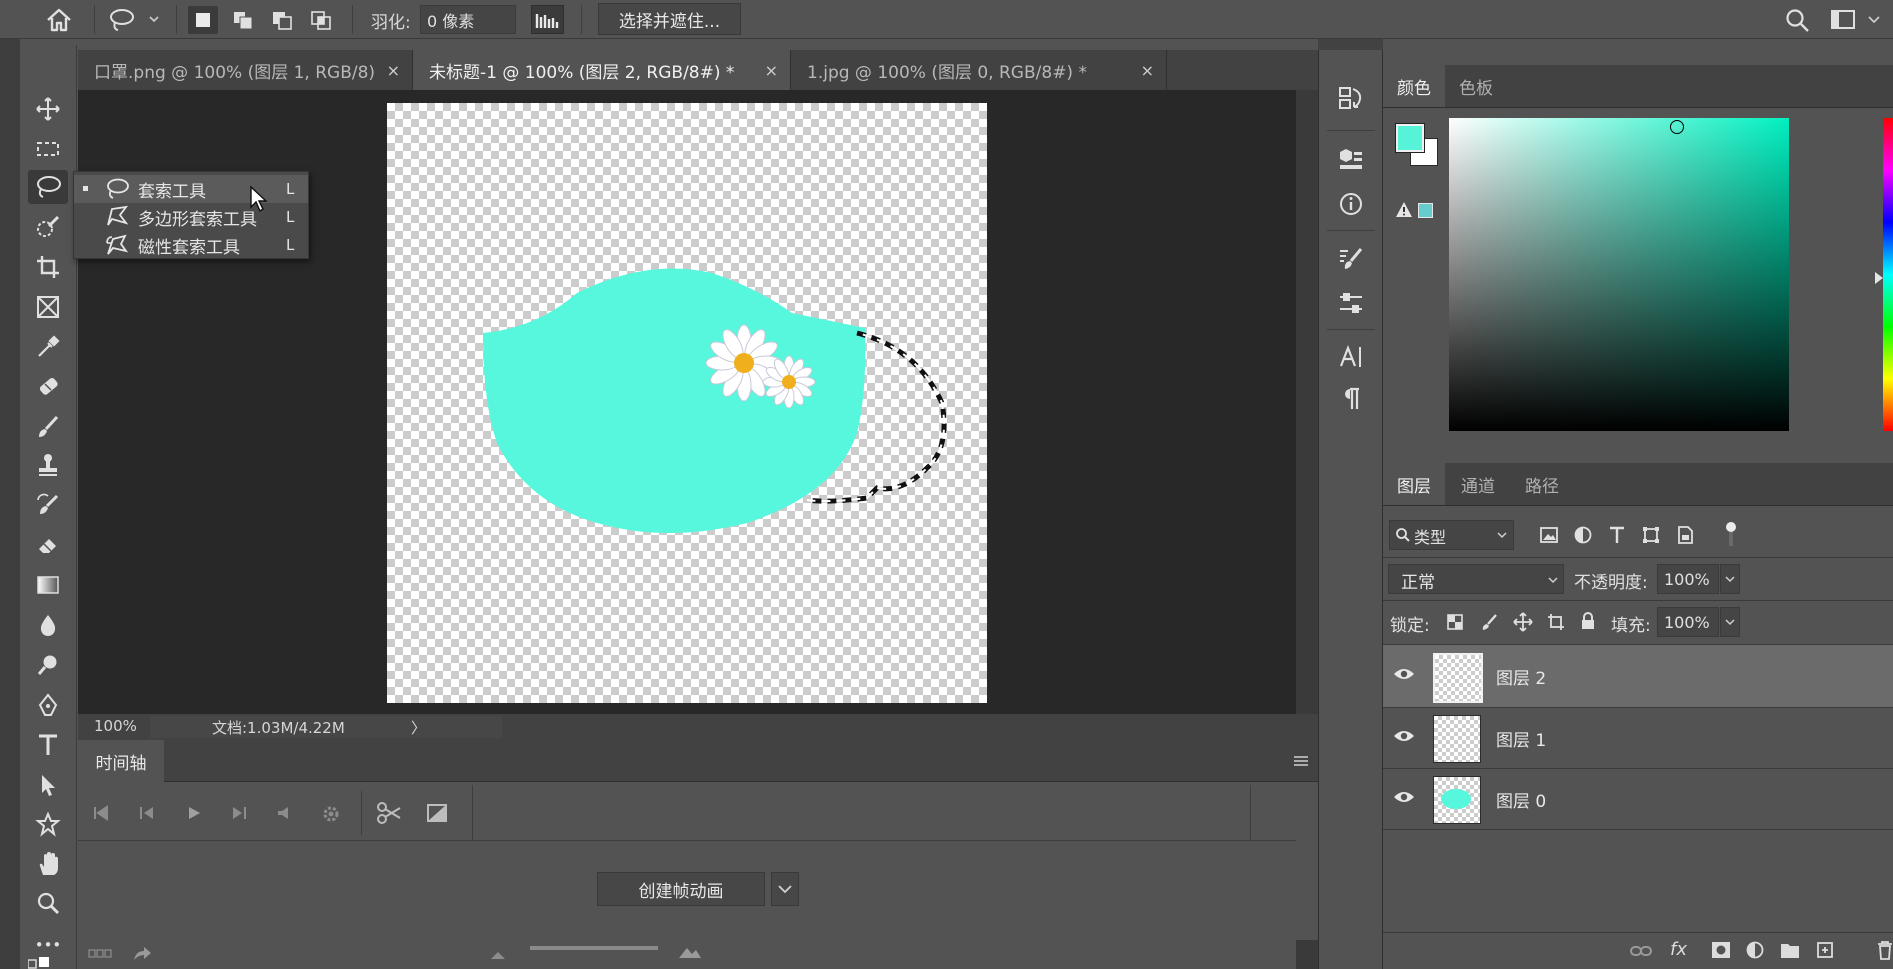  I want to click on quick-selection-tool-icon, so click(48, 227).